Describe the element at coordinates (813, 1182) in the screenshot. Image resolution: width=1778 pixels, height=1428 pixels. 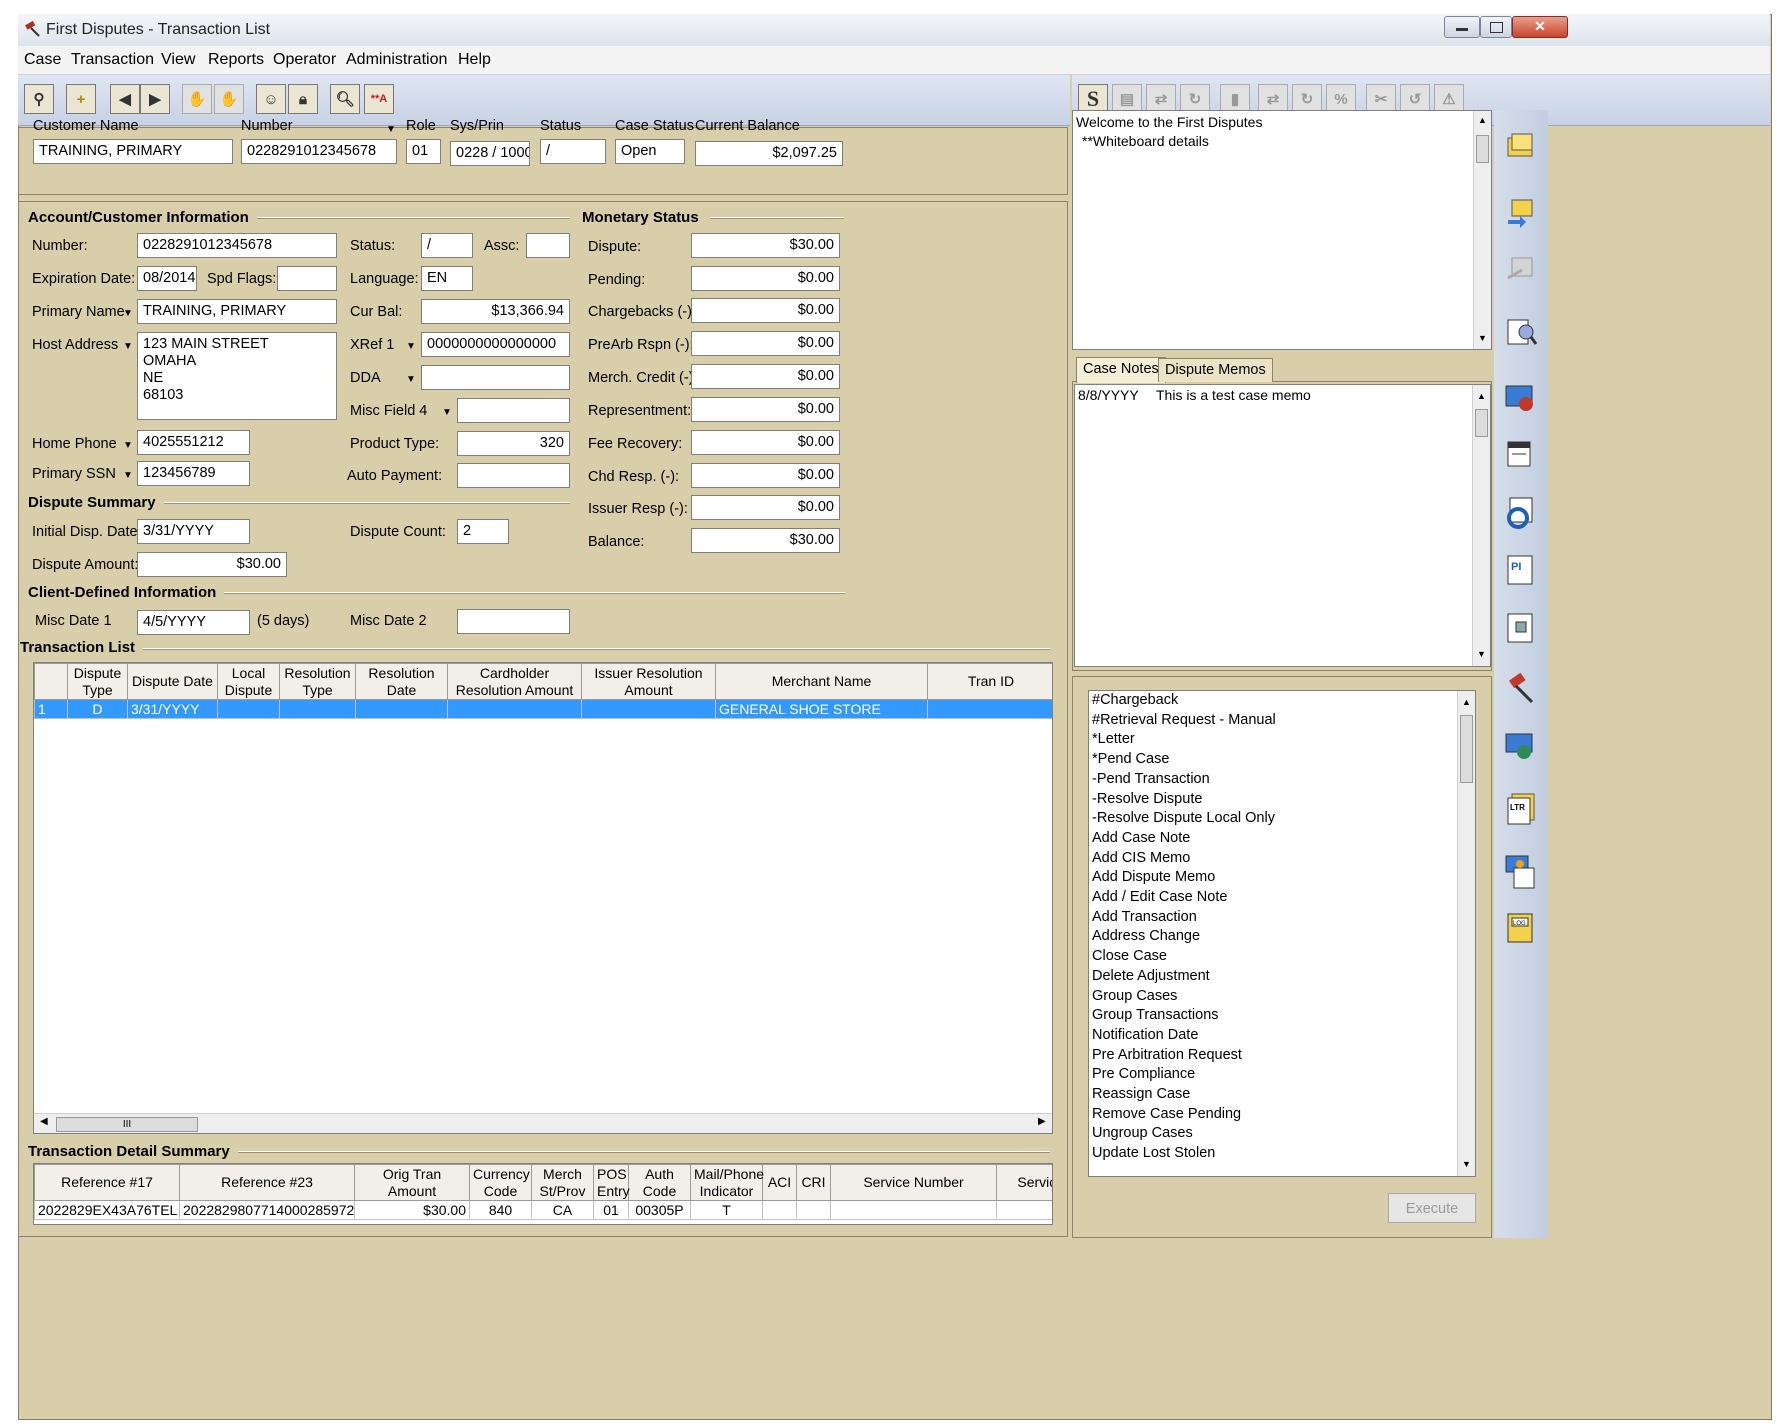
I see `ds-column-header-9: CRI` at that location.